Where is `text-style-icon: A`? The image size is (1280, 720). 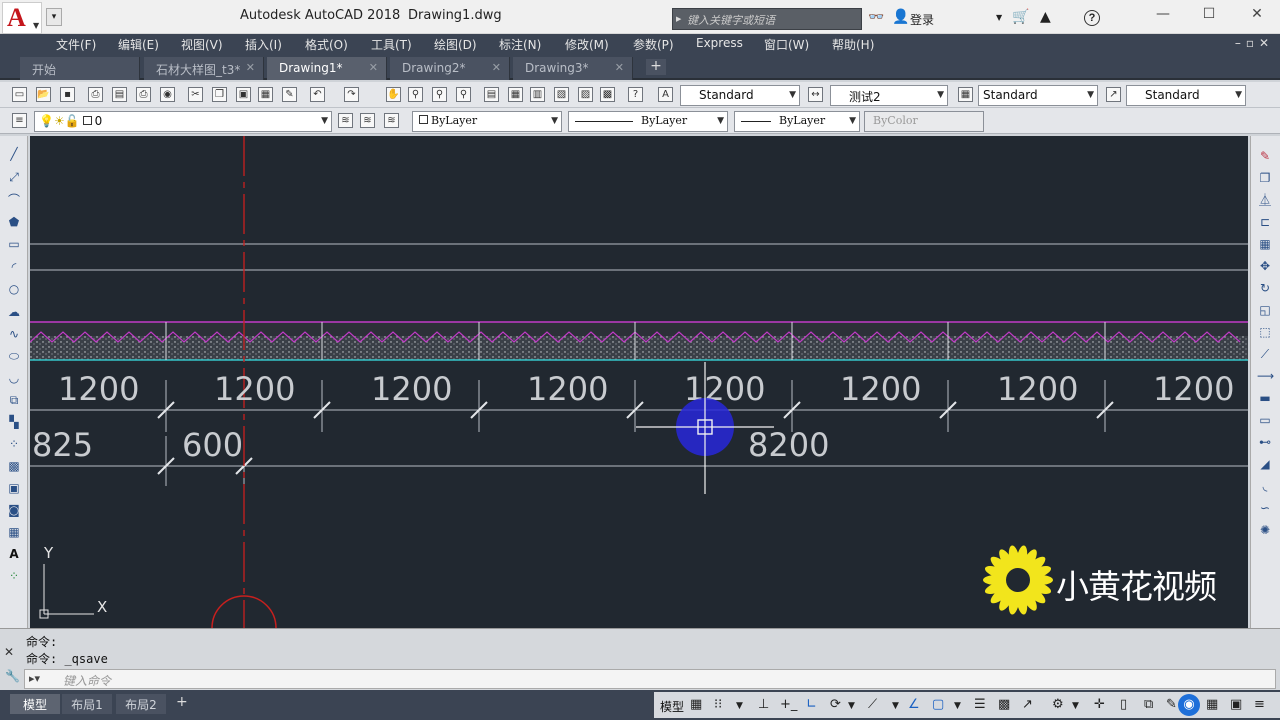
text-style-icon: A is located at coordinates (665, 94).